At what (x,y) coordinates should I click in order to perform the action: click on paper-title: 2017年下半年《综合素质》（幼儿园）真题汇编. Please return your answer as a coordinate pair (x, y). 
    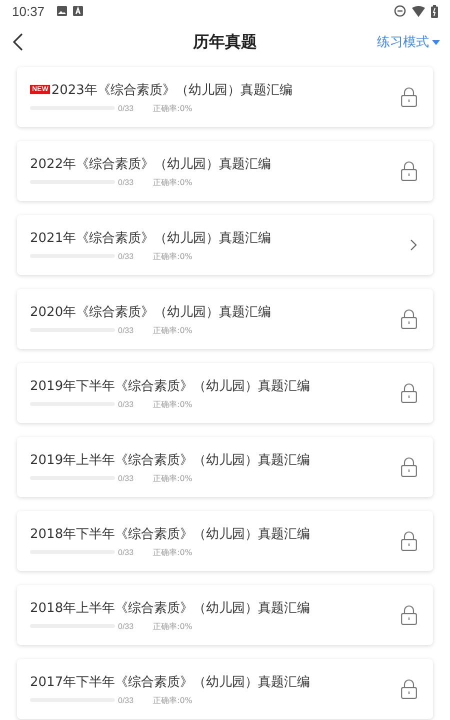
    Looking at the image, I should click on (170, 682).